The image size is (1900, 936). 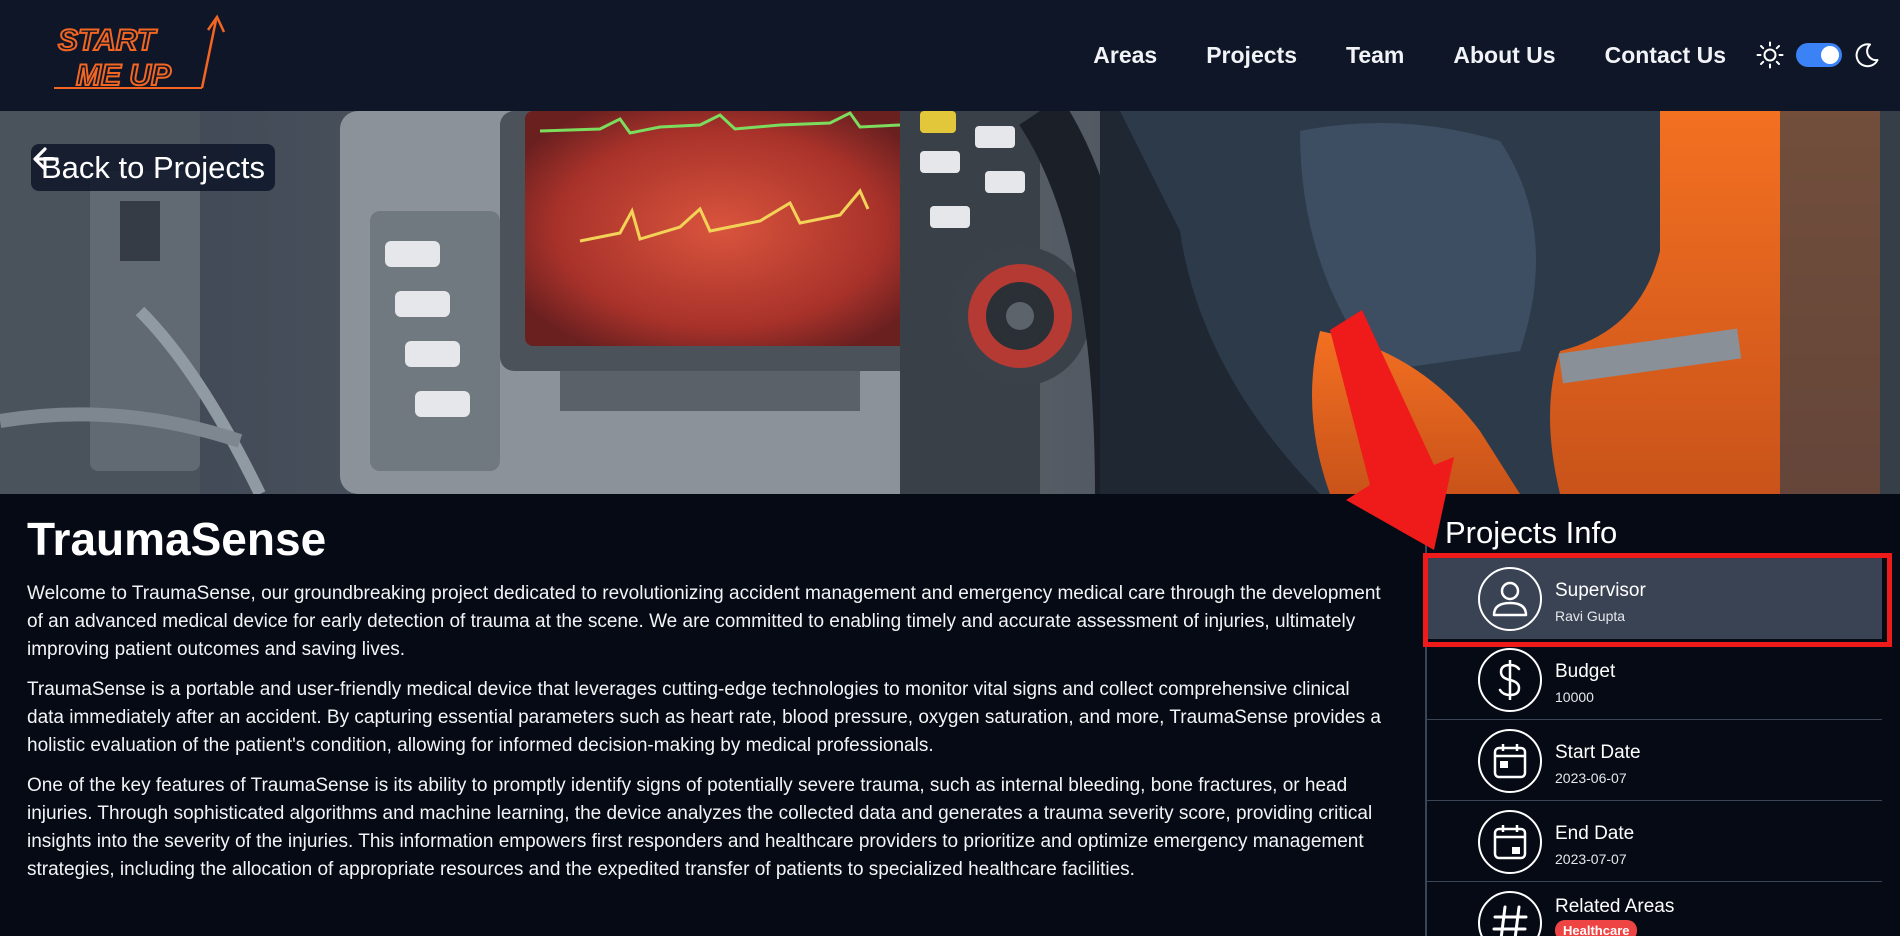 I want to click on dark-mode-toggle, so click(x=1819, y=55).